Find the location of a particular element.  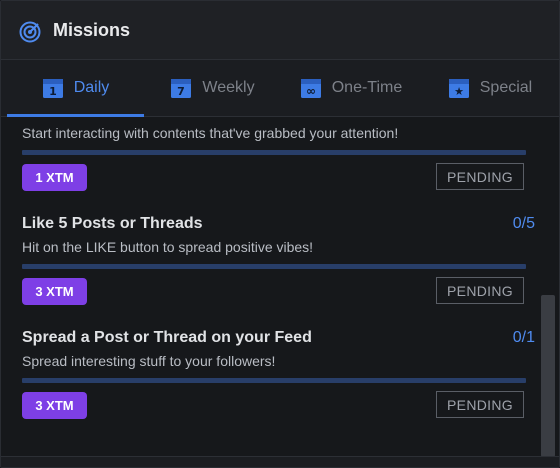

tab-weekly: 7 Weekly is located at coordinates (212, 88).